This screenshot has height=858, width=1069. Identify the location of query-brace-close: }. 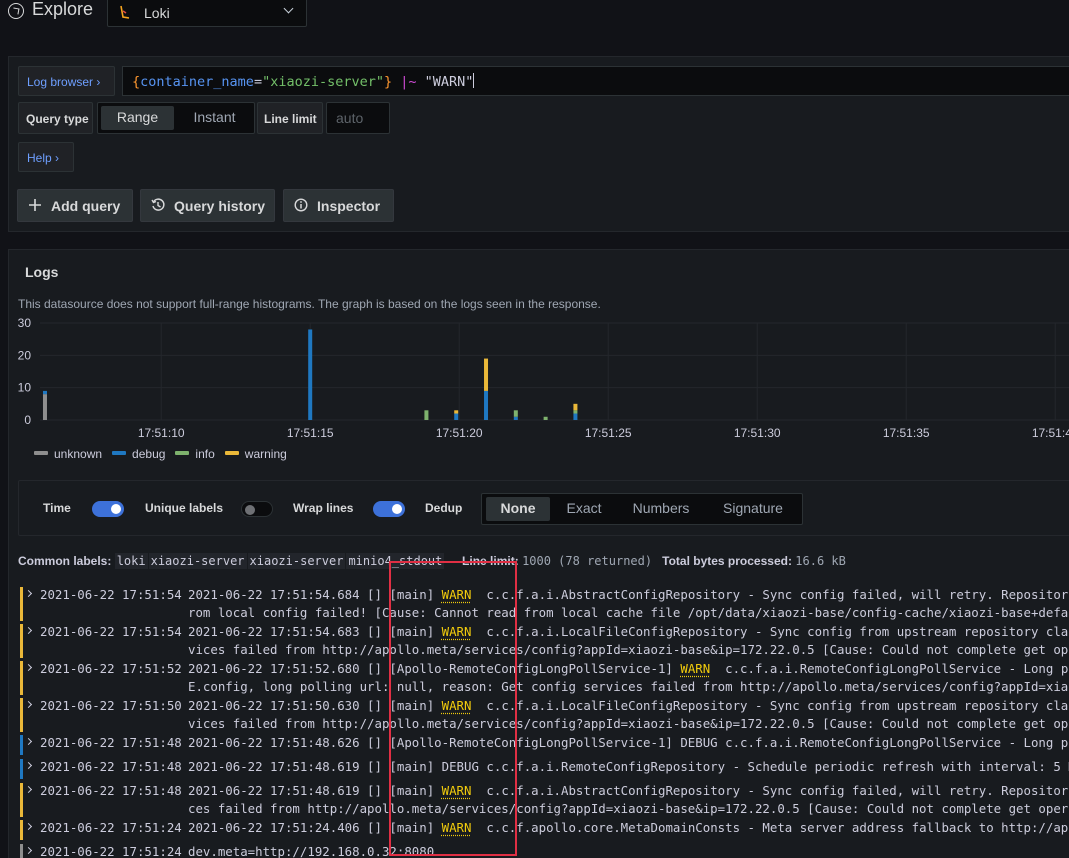
(388, 82).